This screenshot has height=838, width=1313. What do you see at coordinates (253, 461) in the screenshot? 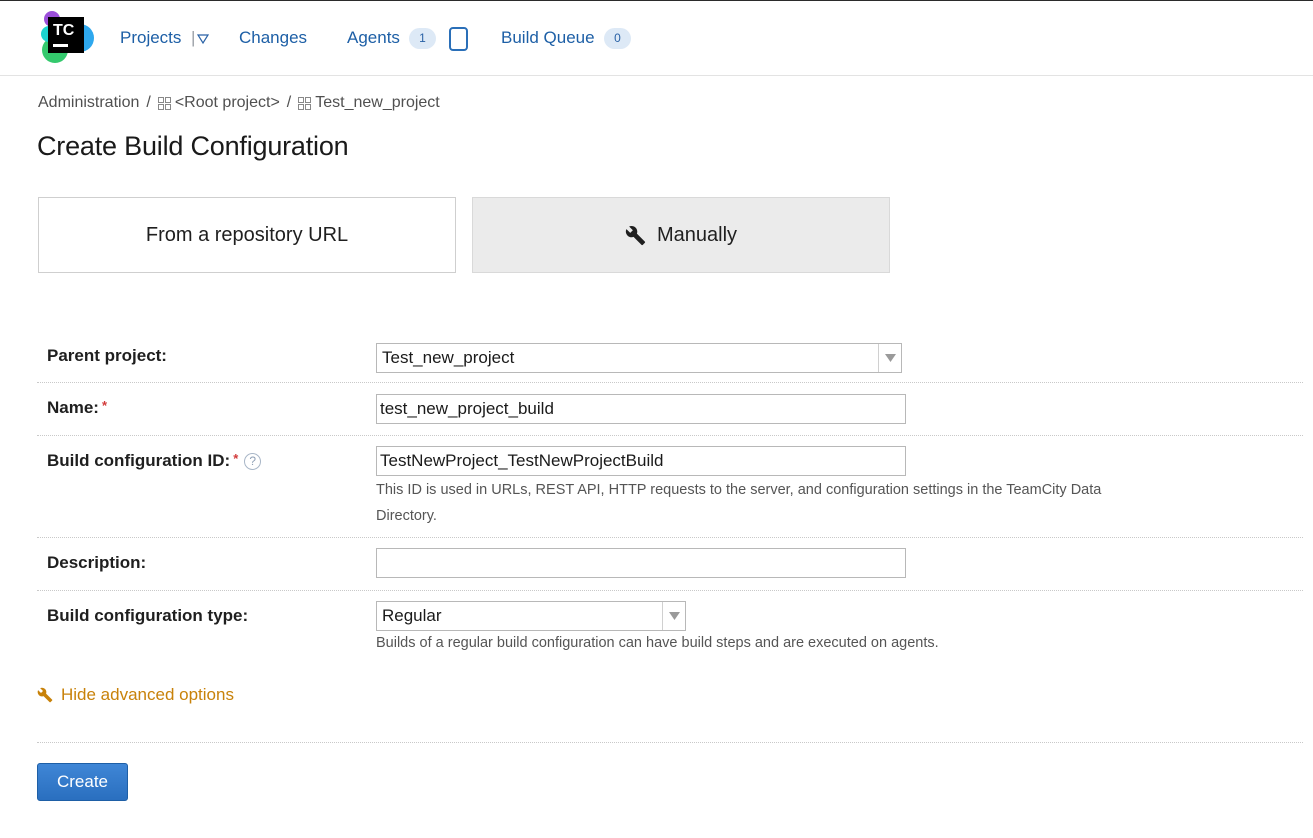
I see `help-icon: ?` at bounding box center [253, 461].